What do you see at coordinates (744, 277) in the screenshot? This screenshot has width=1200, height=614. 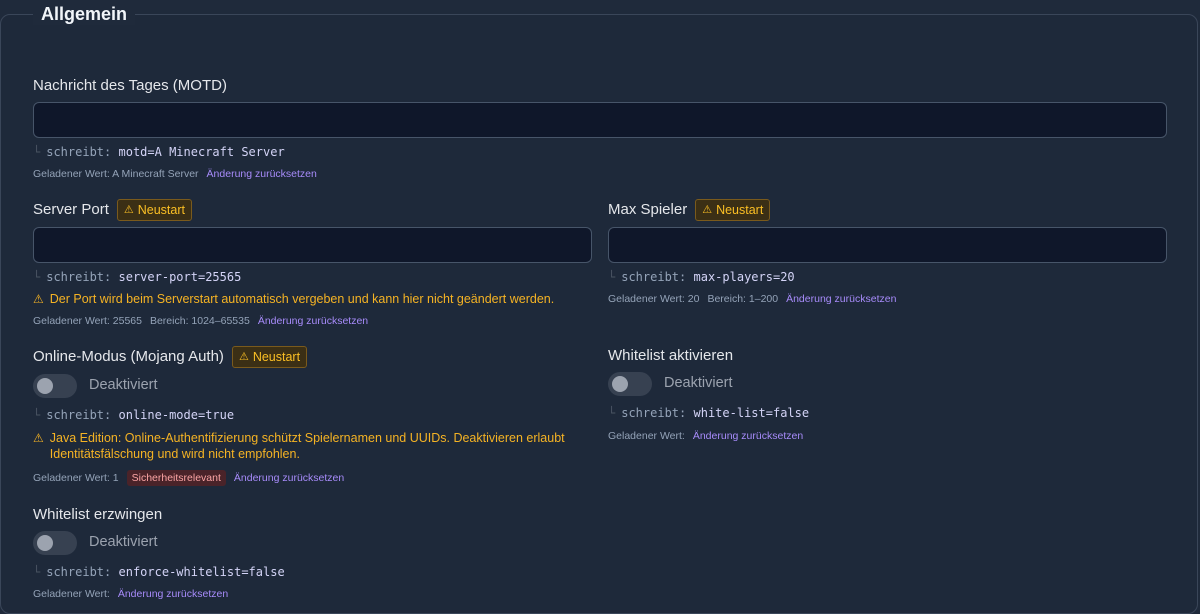 I see `writes-key: max-players=20` at bounding box center [744, 277].